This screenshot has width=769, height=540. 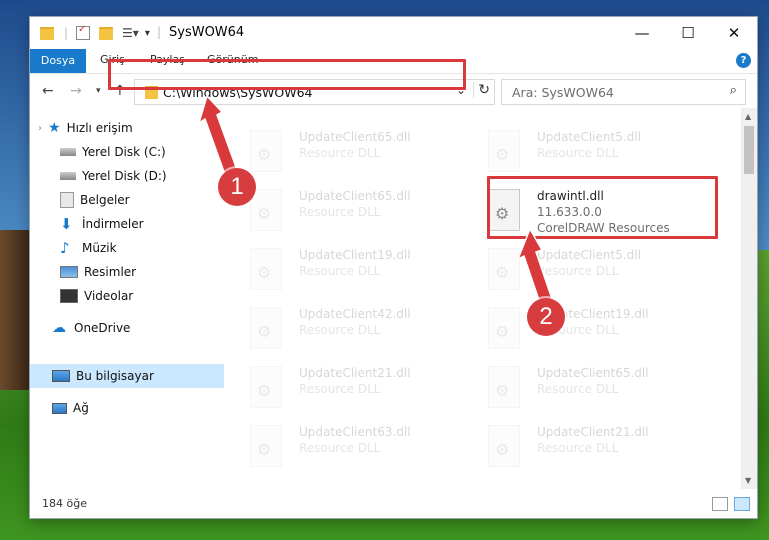 What do you see at coordinates (115, 376) in the screenshot?
I see `sidebar-item-label: Bu bilgisayar` at bounding box center [115, 376].